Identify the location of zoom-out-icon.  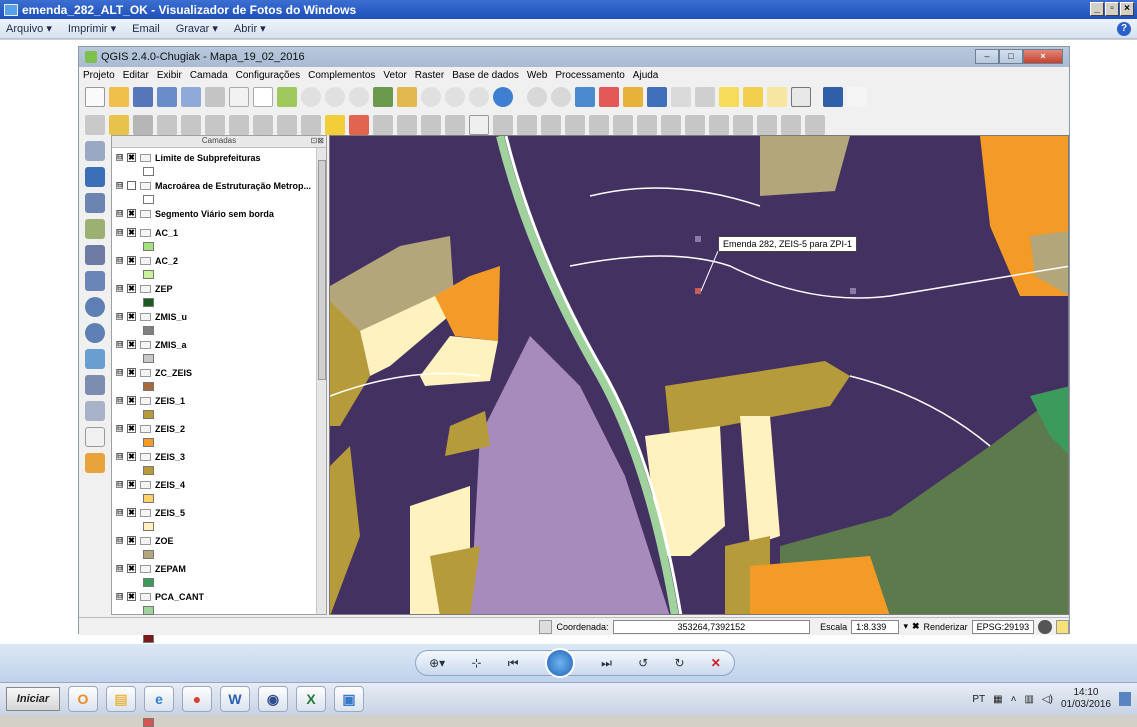
(335, 97).